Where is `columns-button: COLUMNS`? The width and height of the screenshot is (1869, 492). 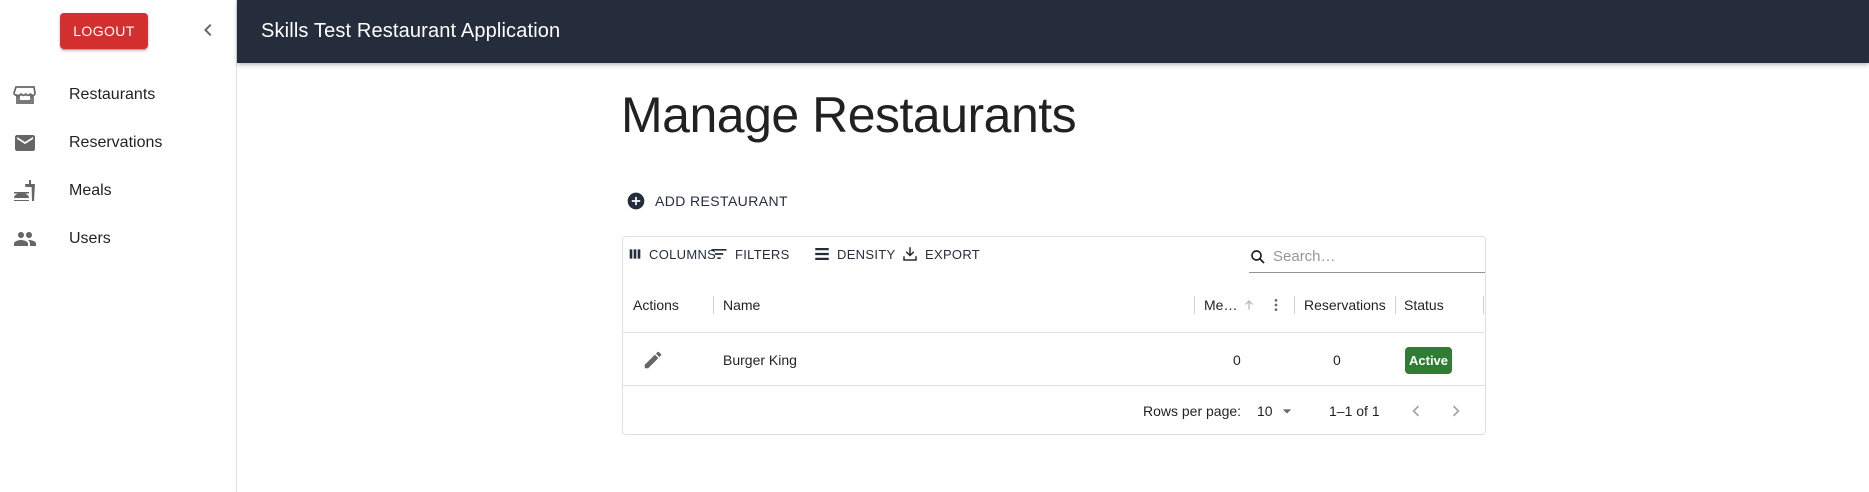 columns-button: COLUMNS is located at coordinates (671, 254).